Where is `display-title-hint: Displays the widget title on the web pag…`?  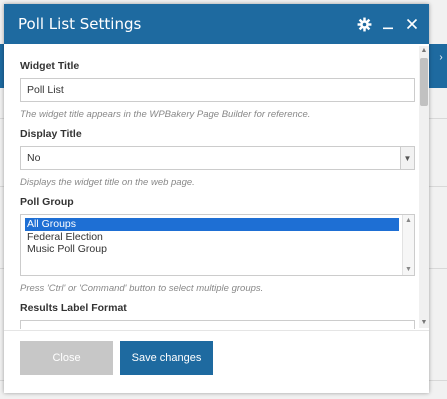
display-title-hint: Displays the widget title on the web pag… is located at coordinates (107, 182).